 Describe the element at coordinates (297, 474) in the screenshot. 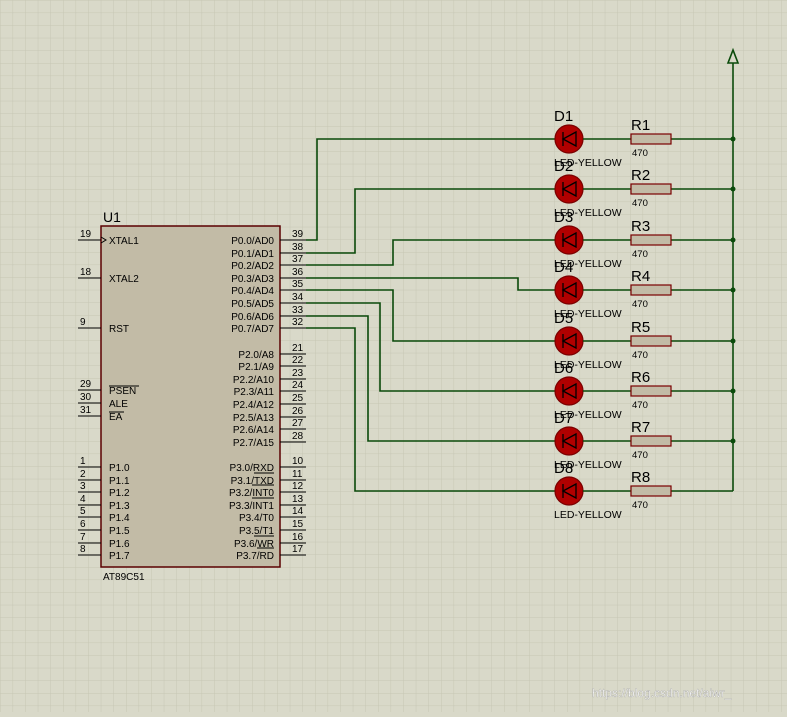

I see `pin-number: 11` at that location.